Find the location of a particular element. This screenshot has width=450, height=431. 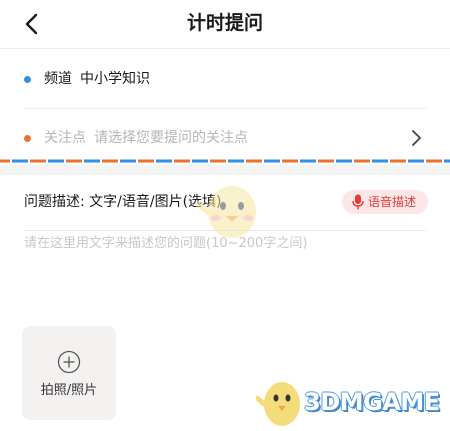

take-photo-label: 拍照/照片 is located at coordinates (69, 390).